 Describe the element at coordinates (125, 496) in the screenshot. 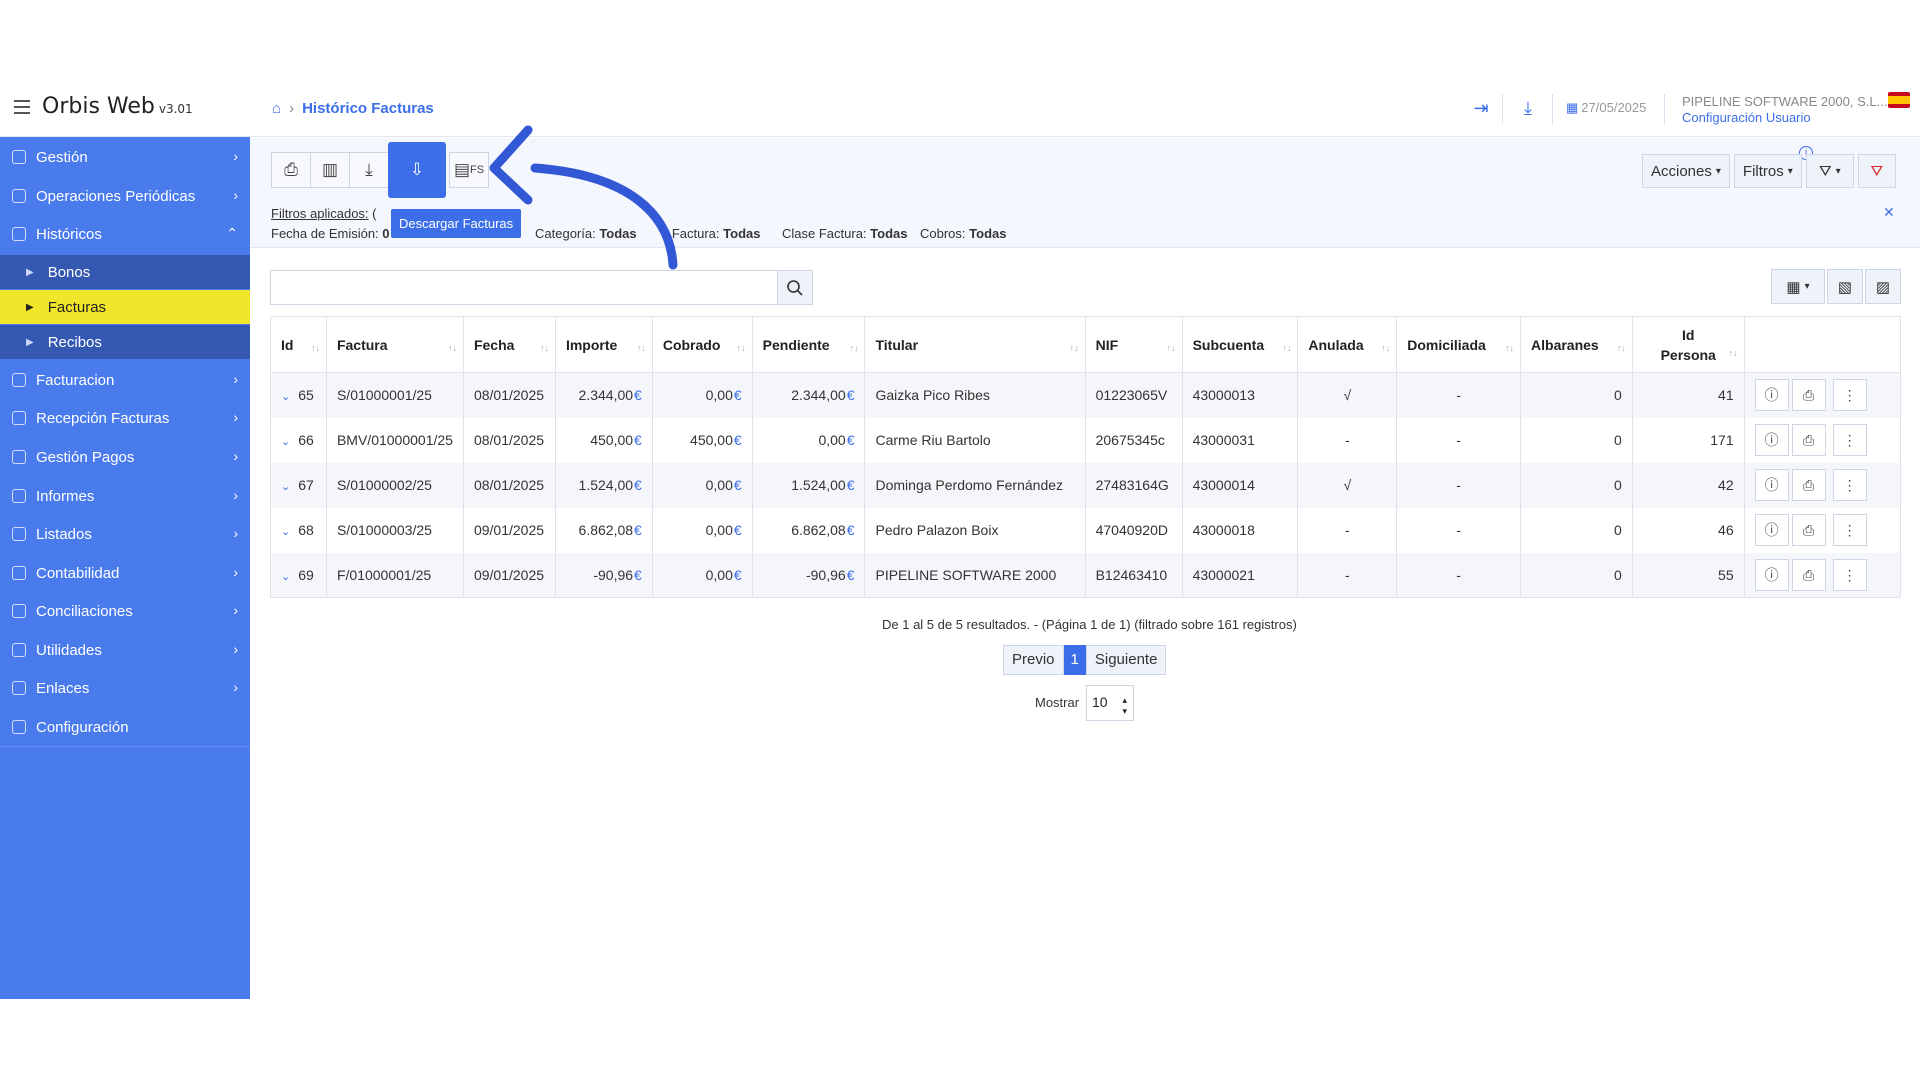

I see `sidebar-item-informes: Informes ›` at that location.